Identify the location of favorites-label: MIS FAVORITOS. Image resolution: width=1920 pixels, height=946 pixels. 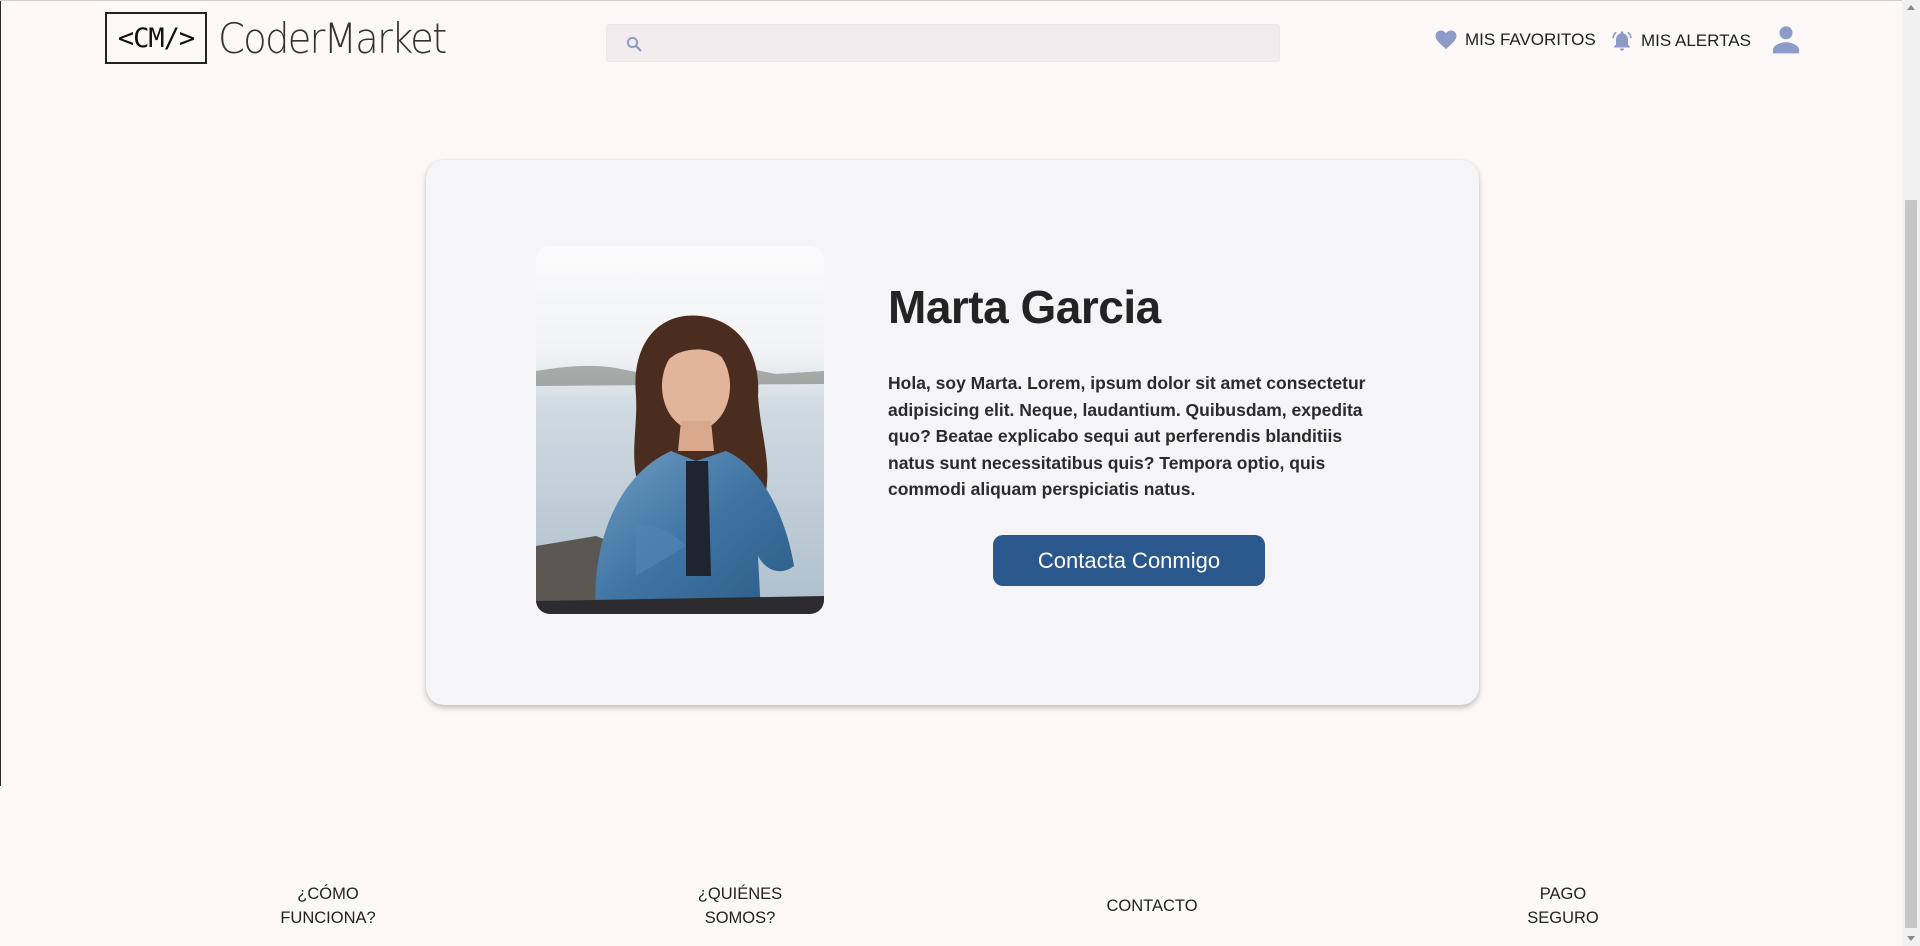
(1530, 39).